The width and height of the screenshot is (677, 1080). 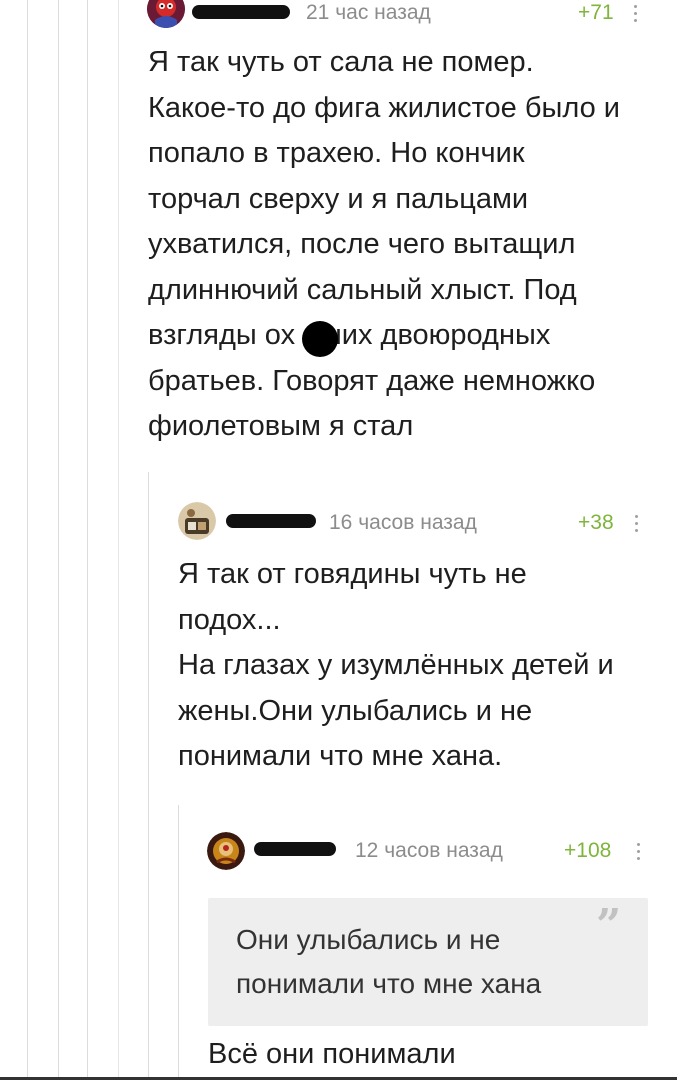 I want to click on comment-time: 21 час назад, so click(x=368, y=12).